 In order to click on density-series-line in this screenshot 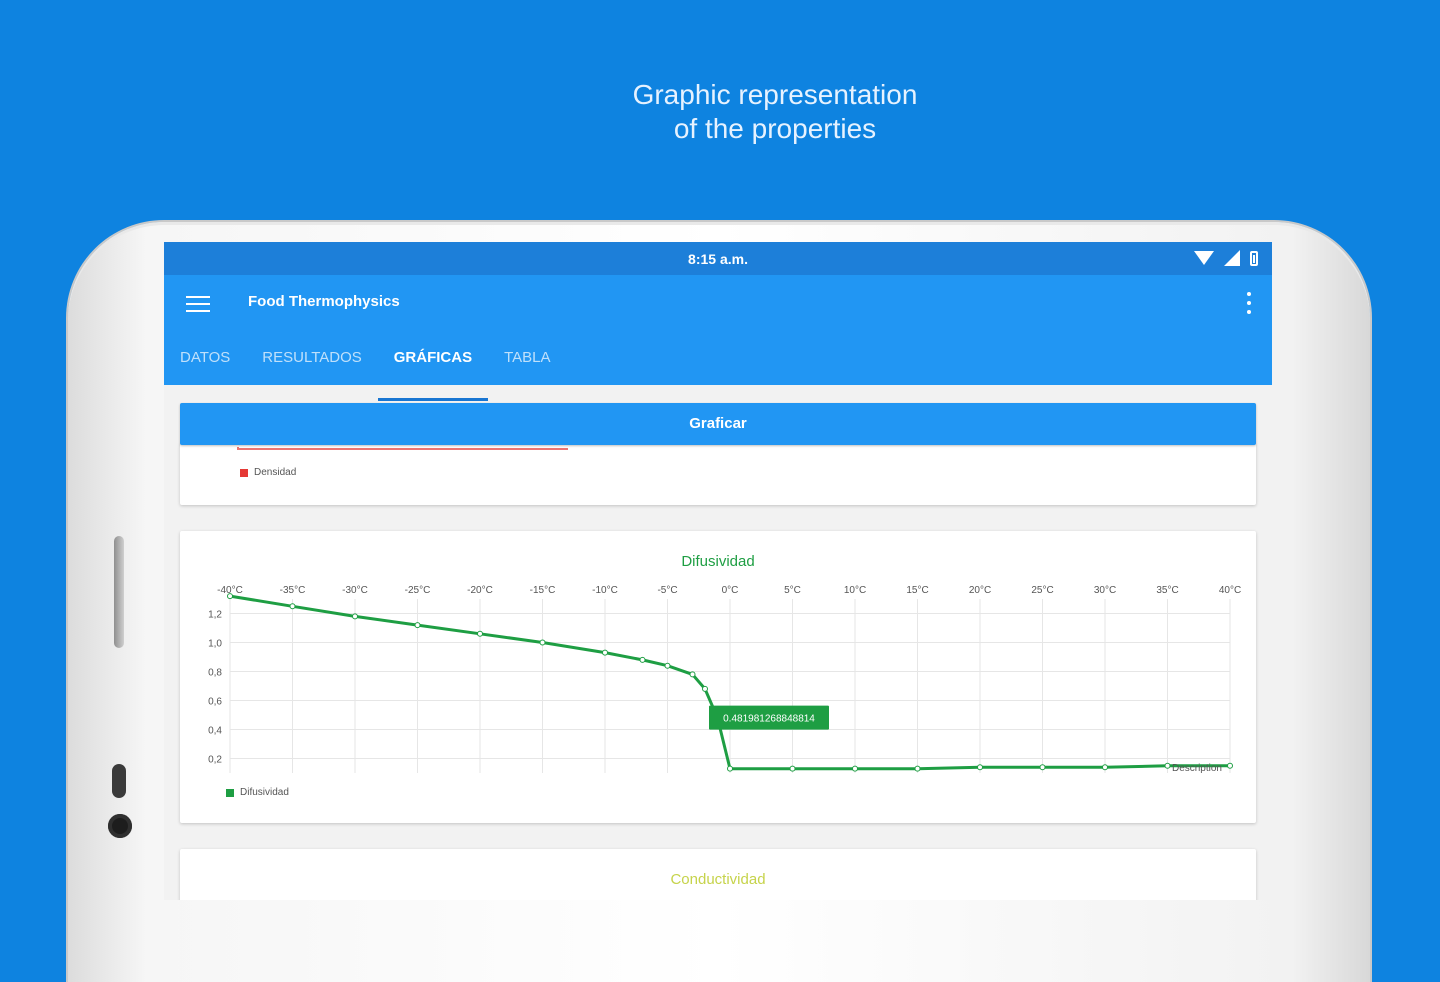, I will do `click(402, 448)`.